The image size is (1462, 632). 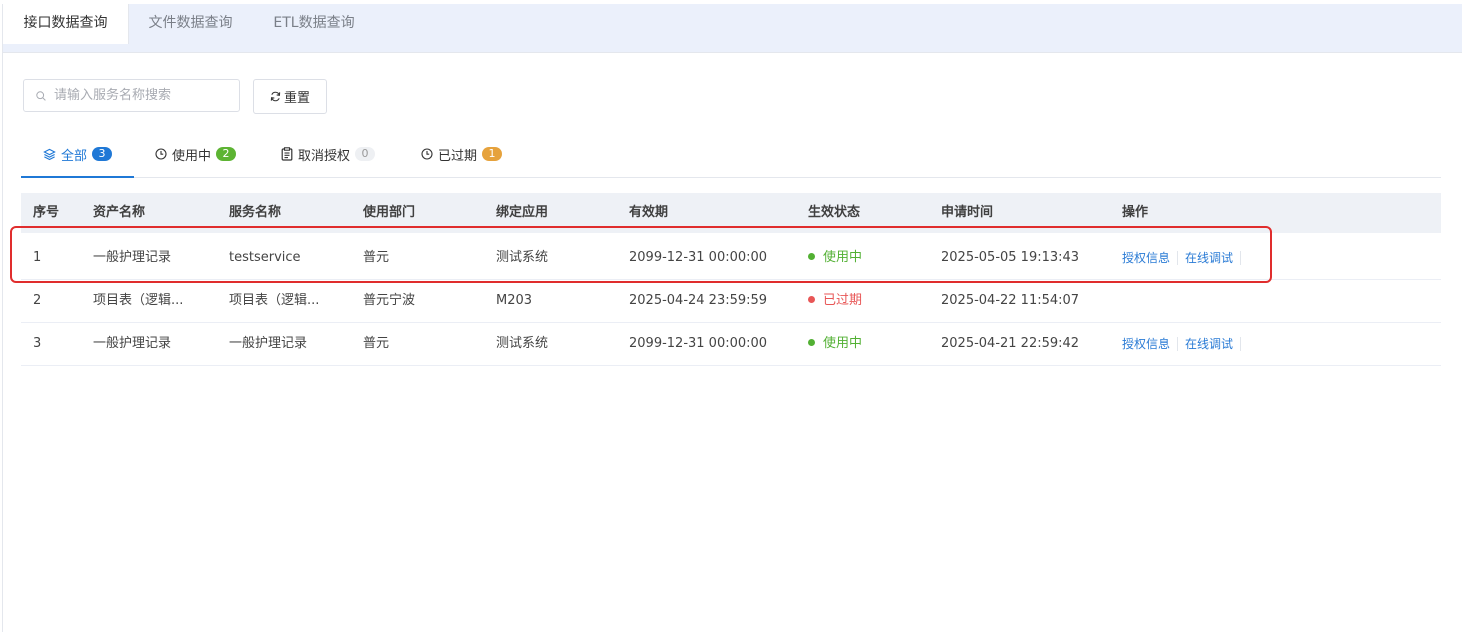 I want to click on cell-bound-app: M203, so click(x=514, y=300).